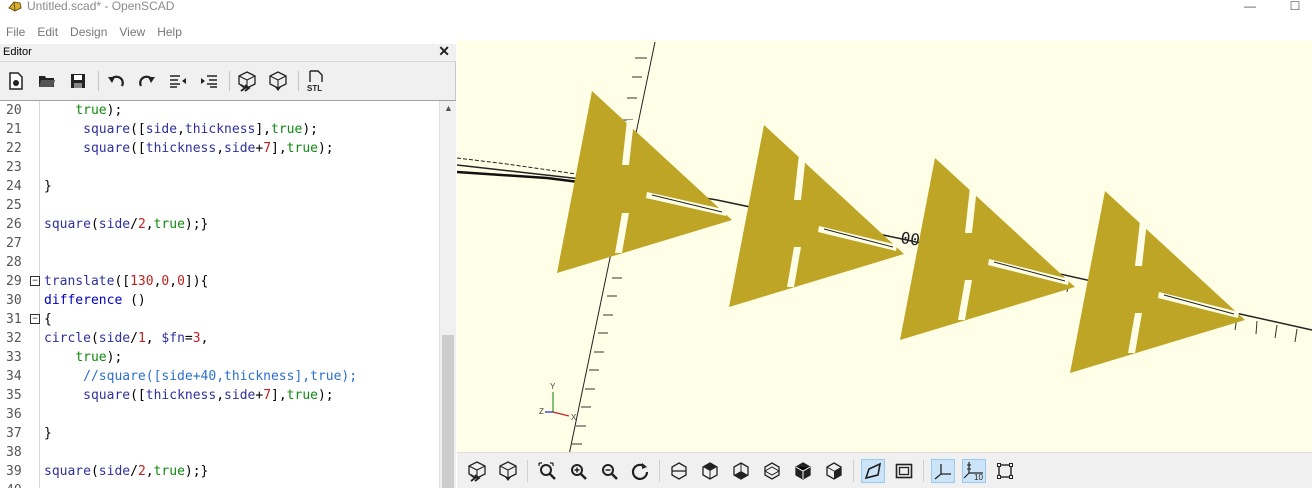 This screenshot has height=488, width=1312. I want to click on indent-icon, so click(209, 81).